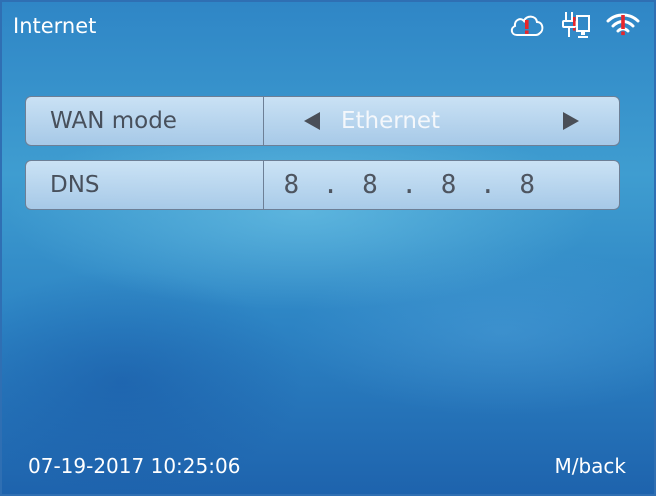 The width and height of the screenshot is (656, 496). What do you see at coordinates (134, 466) in the screenshot?
I see `datetime: 07-19-2017 10:25:06` at bounding box center [134, 466].